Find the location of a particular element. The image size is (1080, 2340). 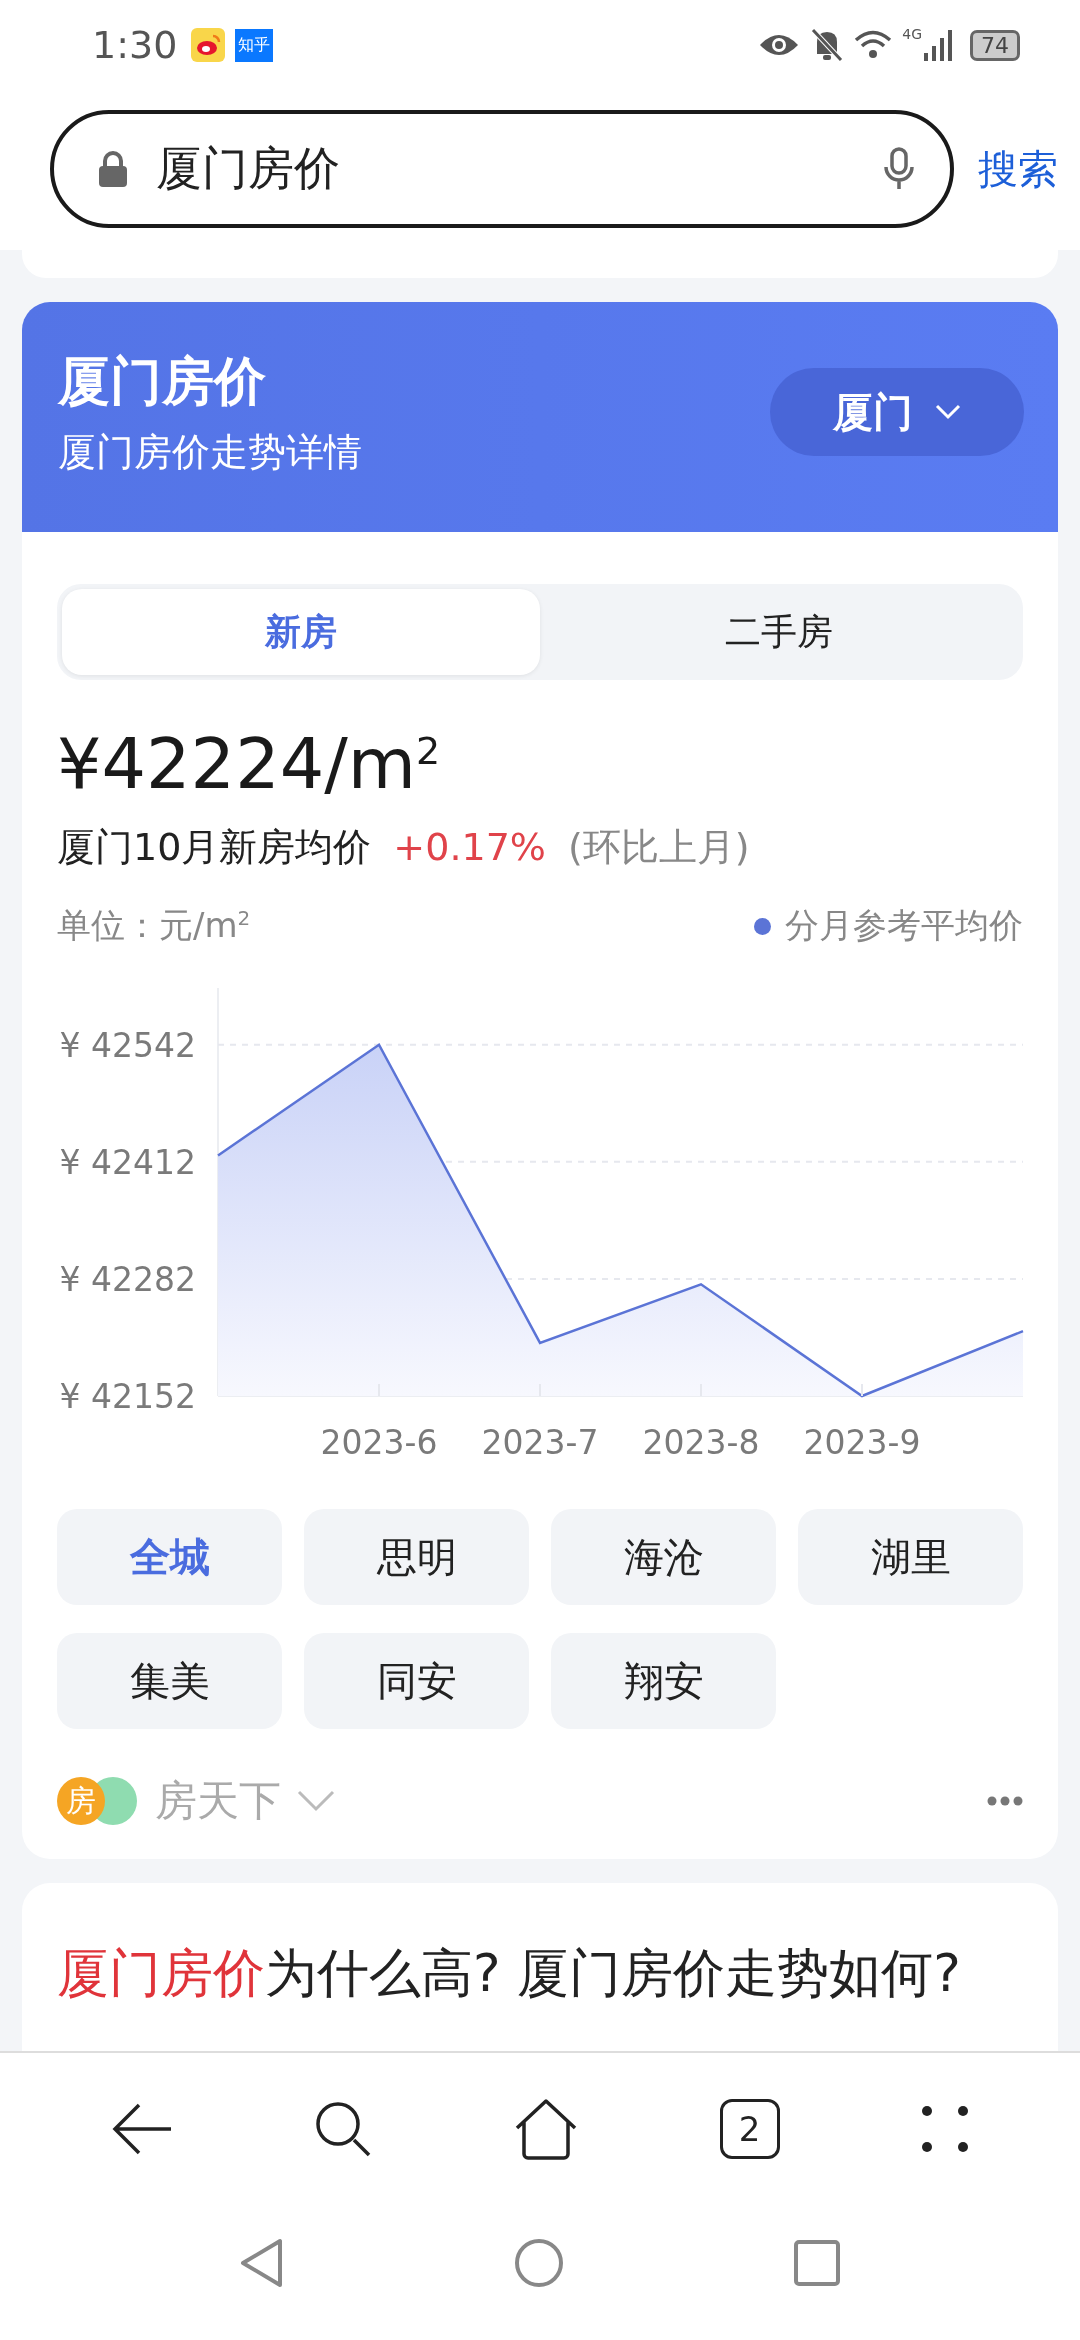

price-caption: 厦门10月新房均价 is located at coordinates (214, 847).